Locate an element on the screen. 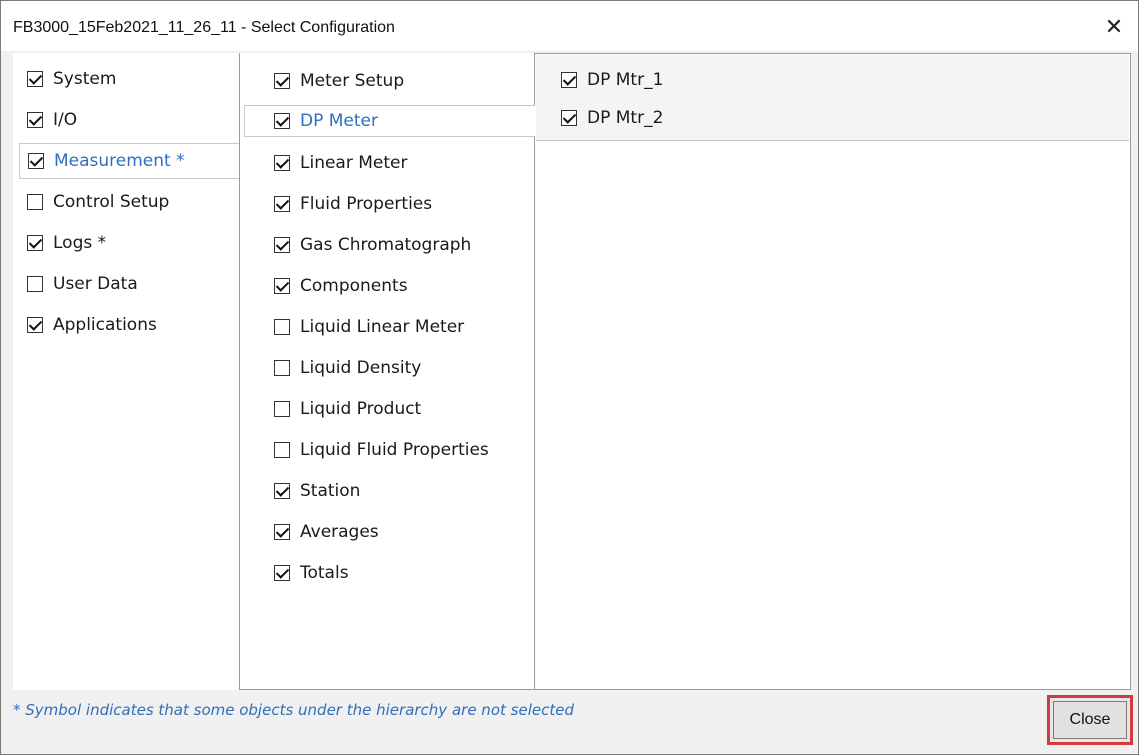  list-item-station: Station is located at coordinates (317, 491).